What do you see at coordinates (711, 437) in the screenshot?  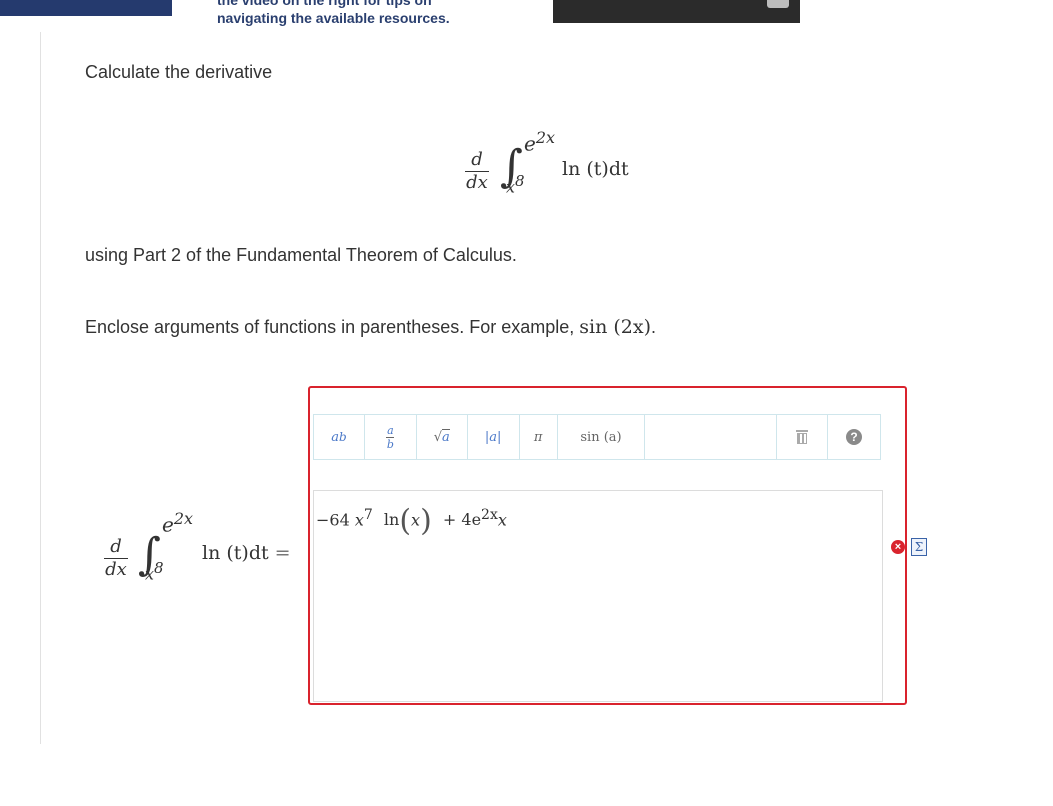 I see `toolbar-spacer` at bounding box center [711, 437].